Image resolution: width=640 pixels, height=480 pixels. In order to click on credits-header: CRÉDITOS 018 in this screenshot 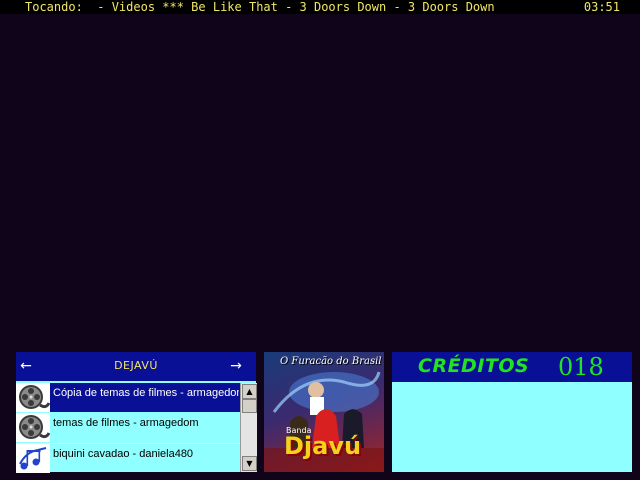, I will do `click(512, 367)`.